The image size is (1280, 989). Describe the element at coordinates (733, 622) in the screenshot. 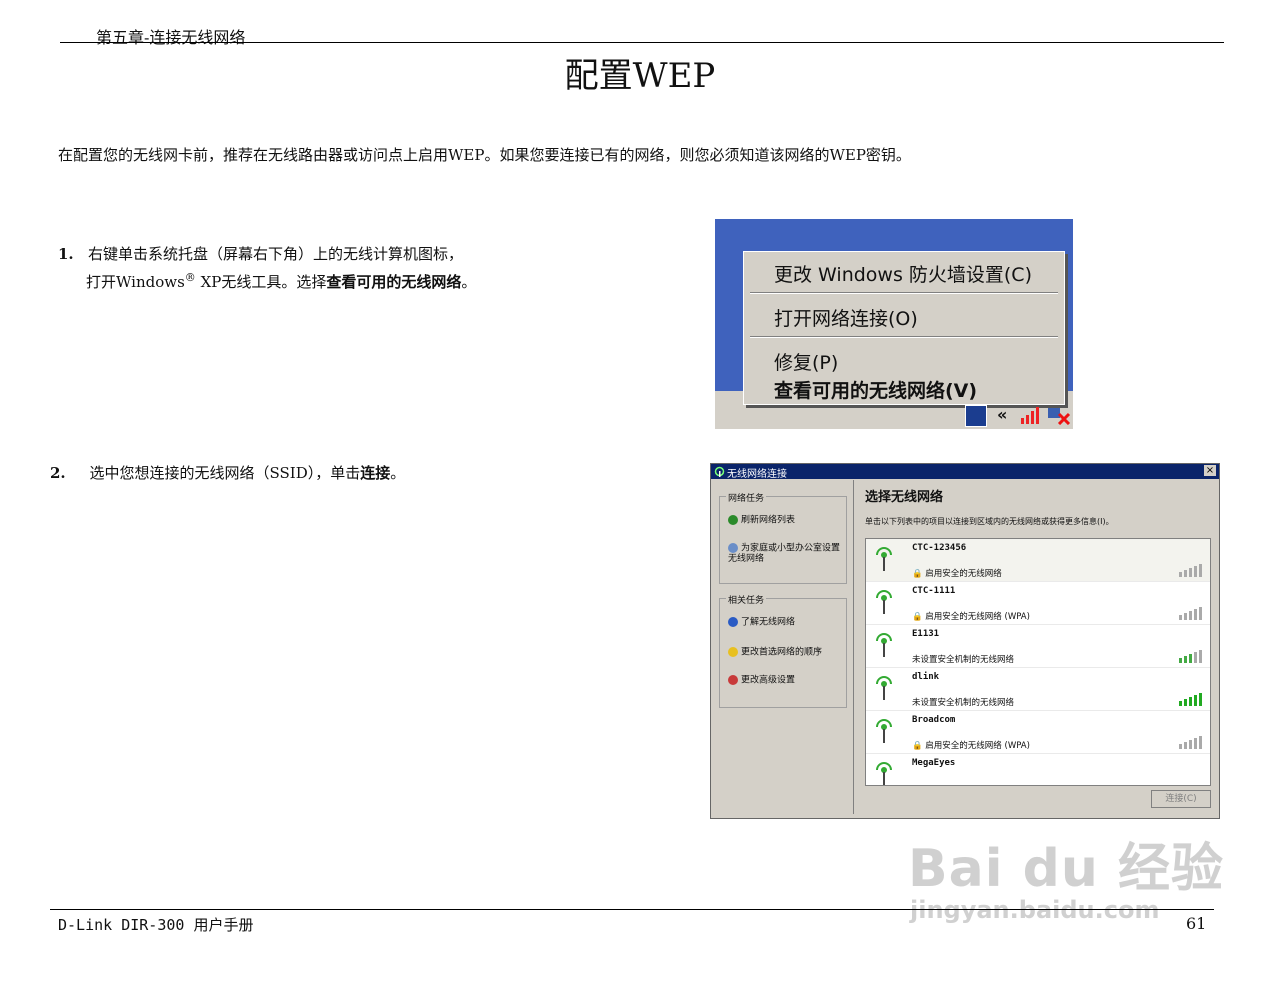

I see `info-icon` at that location.